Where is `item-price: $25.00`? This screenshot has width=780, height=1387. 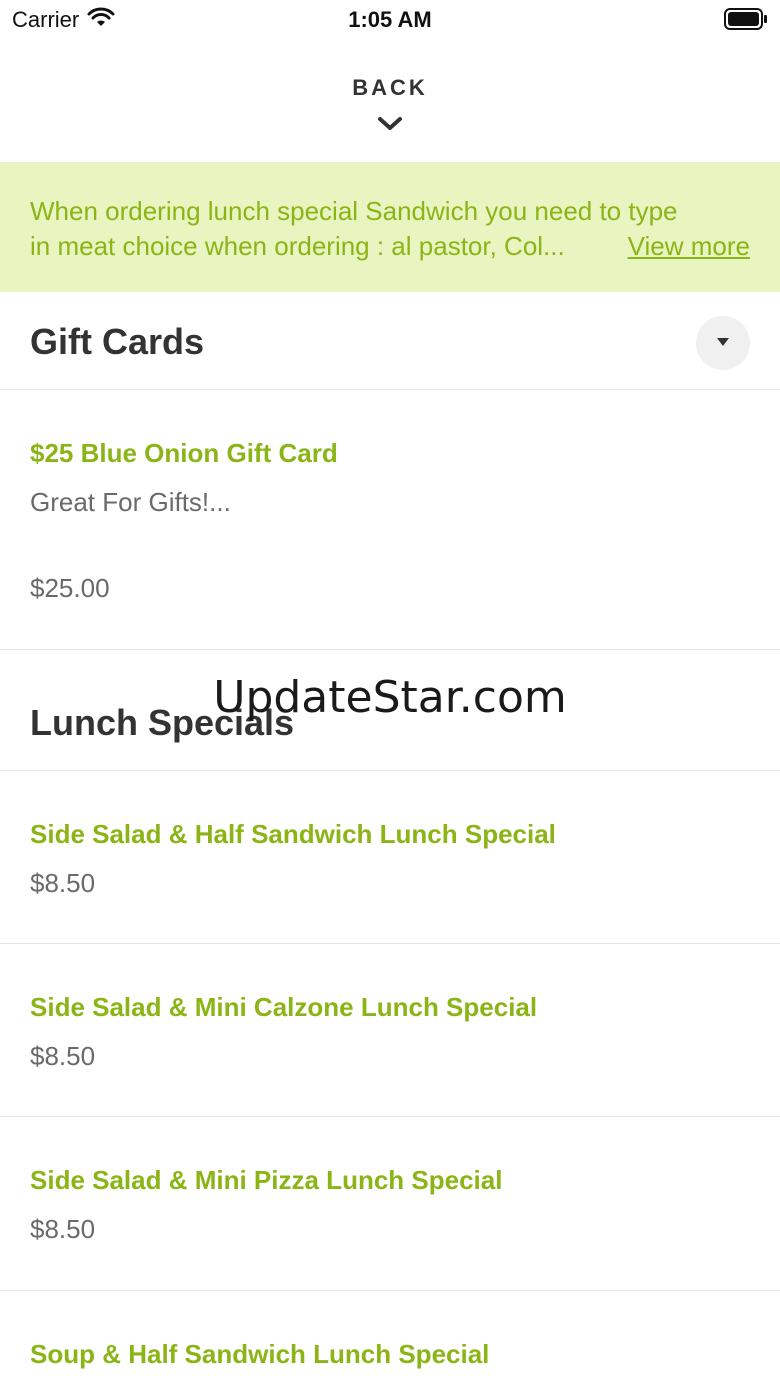
item-price: $25.00 is located at coordinates (70, 588).